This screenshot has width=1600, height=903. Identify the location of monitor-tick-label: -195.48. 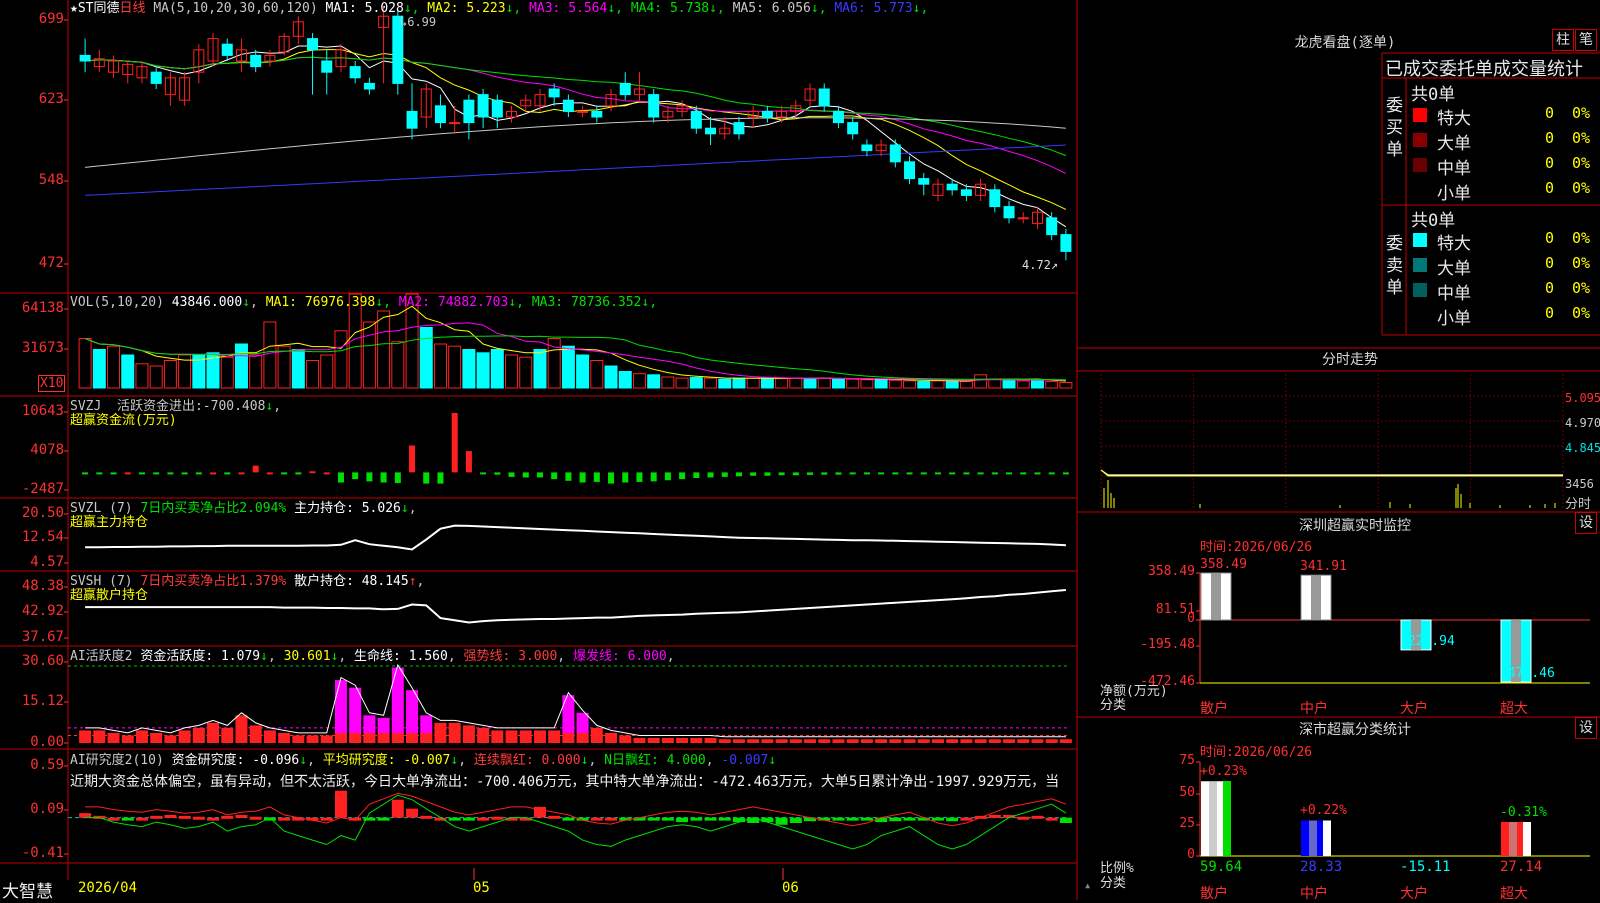
(1167, 644).